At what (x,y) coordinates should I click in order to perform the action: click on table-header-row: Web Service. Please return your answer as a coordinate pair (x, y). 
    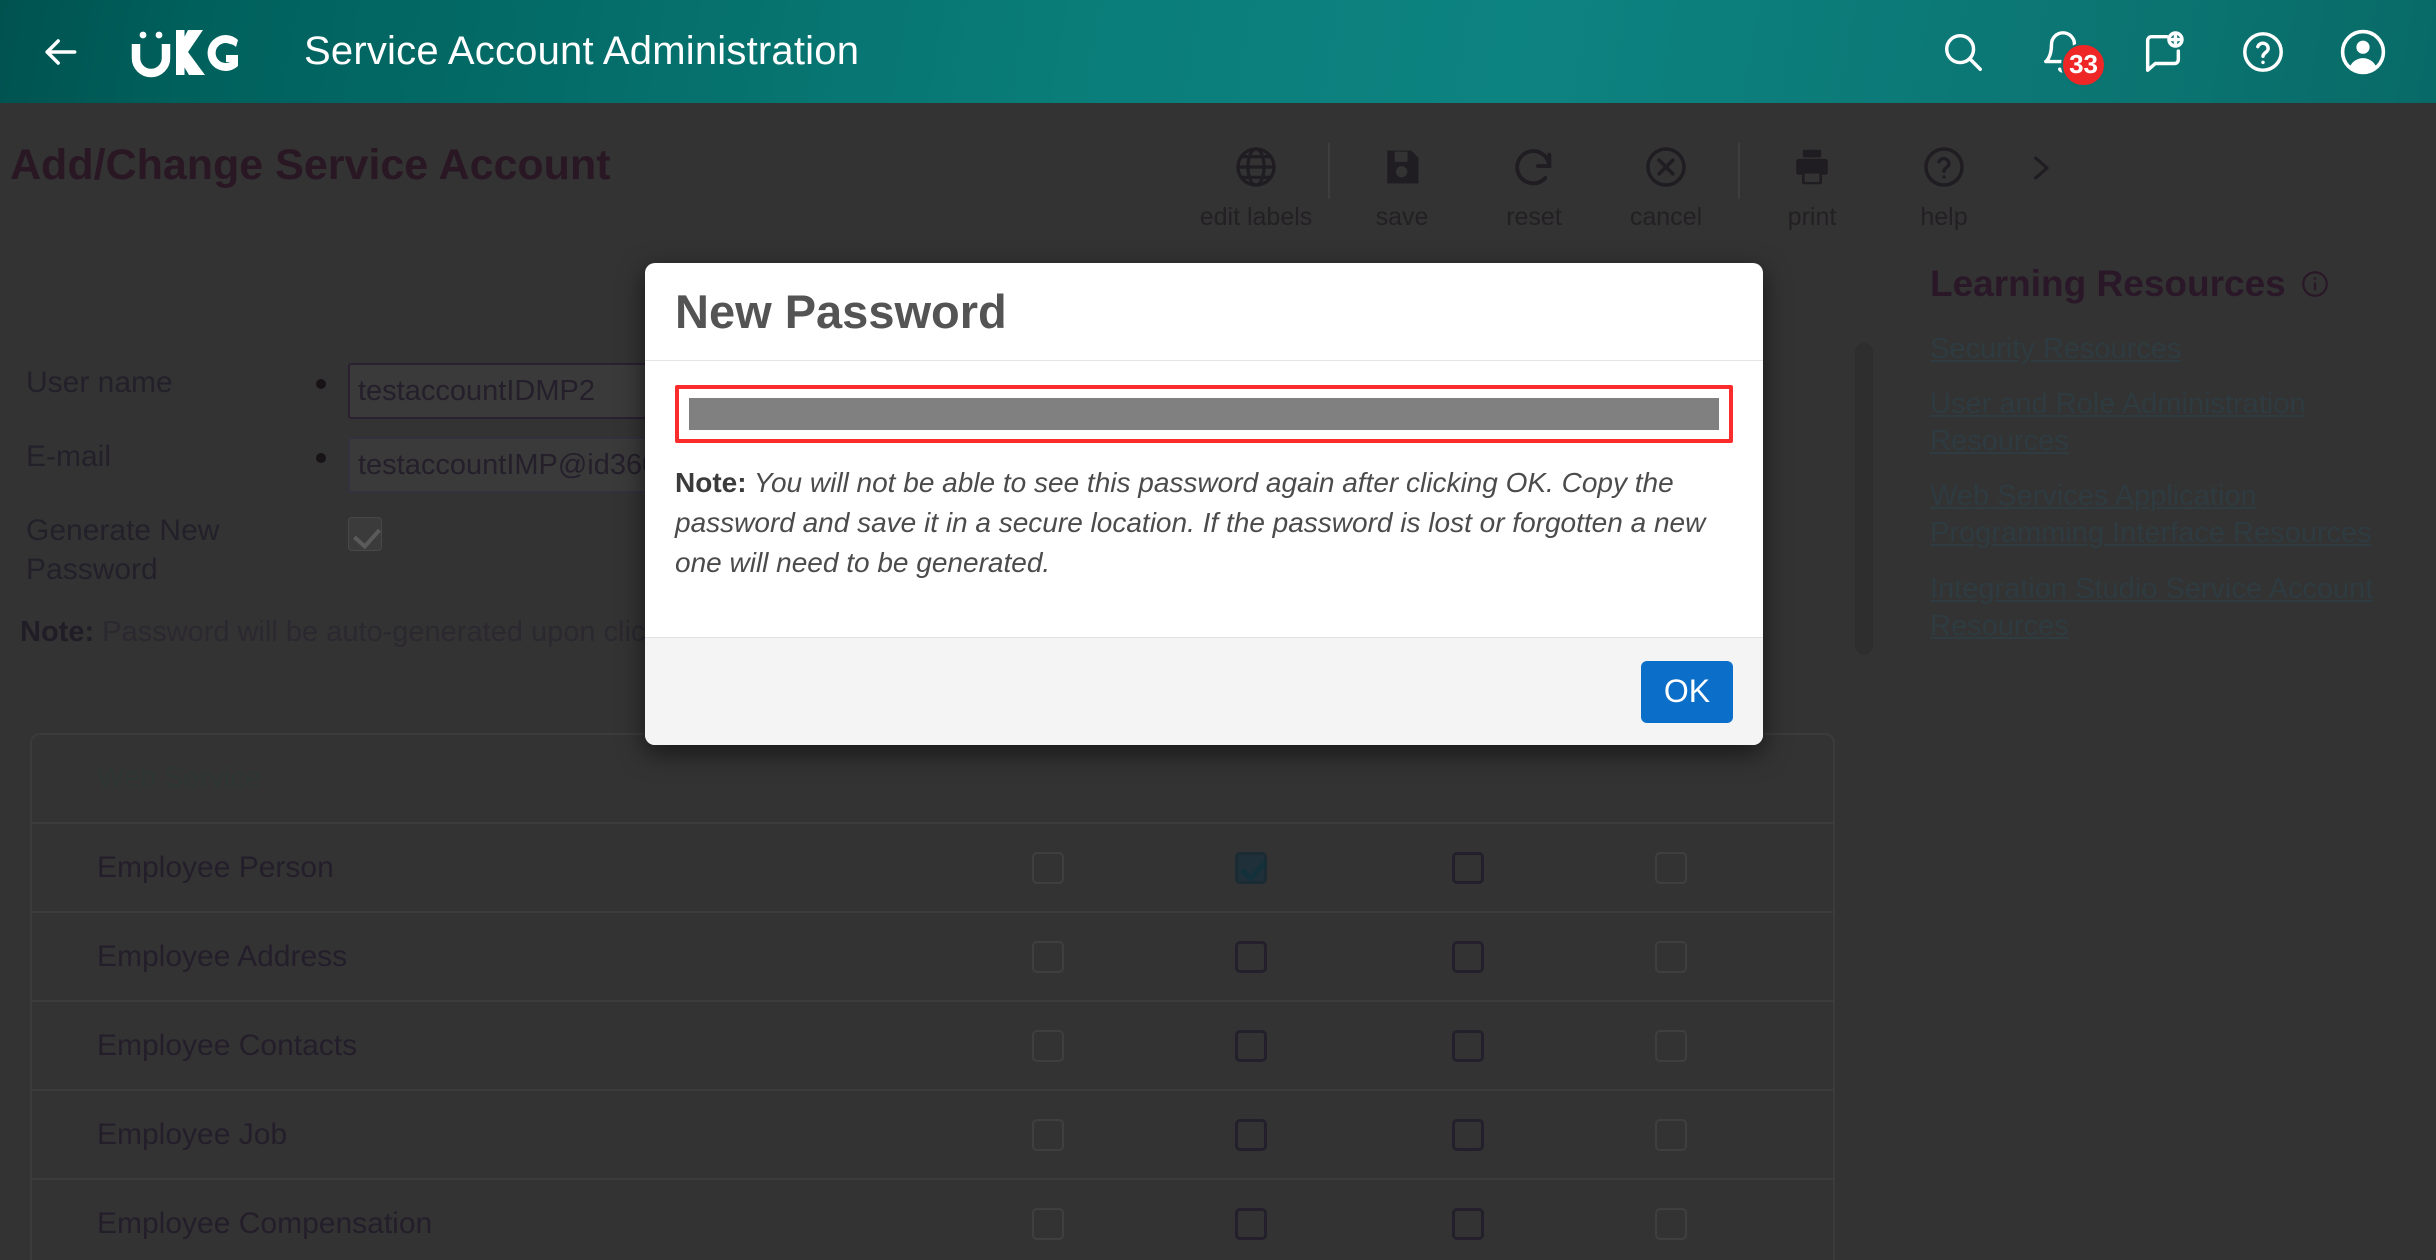
    Looking at the image, I should click on (932, 779).